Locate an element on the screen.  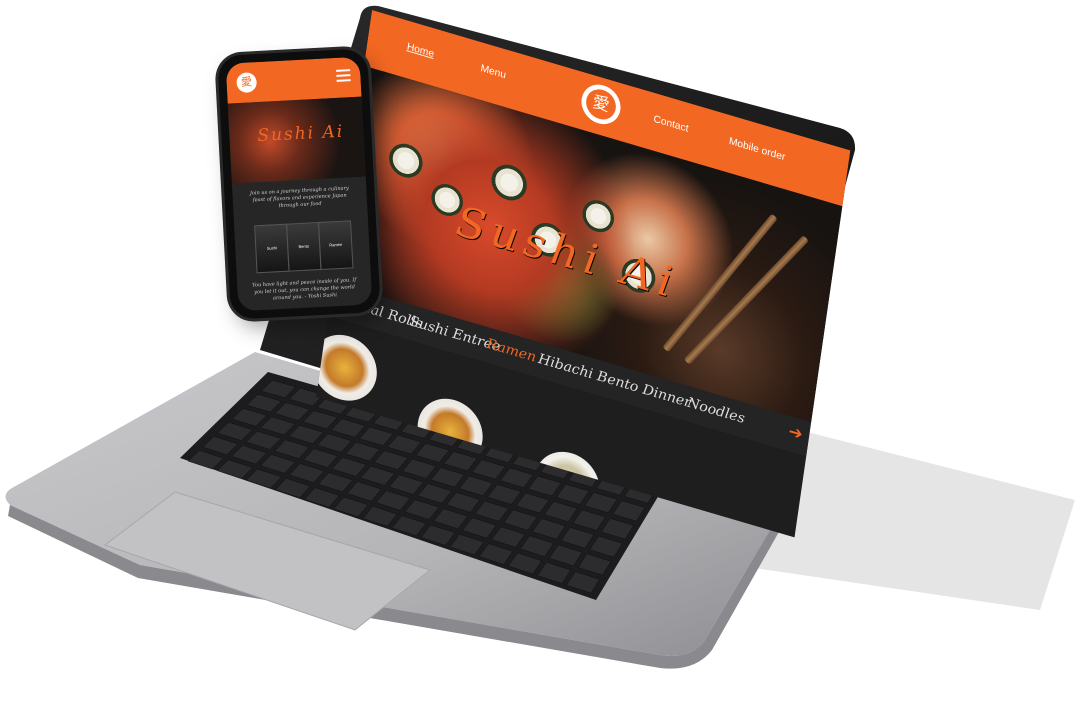
dish-image is located at coordinates (349, 367).